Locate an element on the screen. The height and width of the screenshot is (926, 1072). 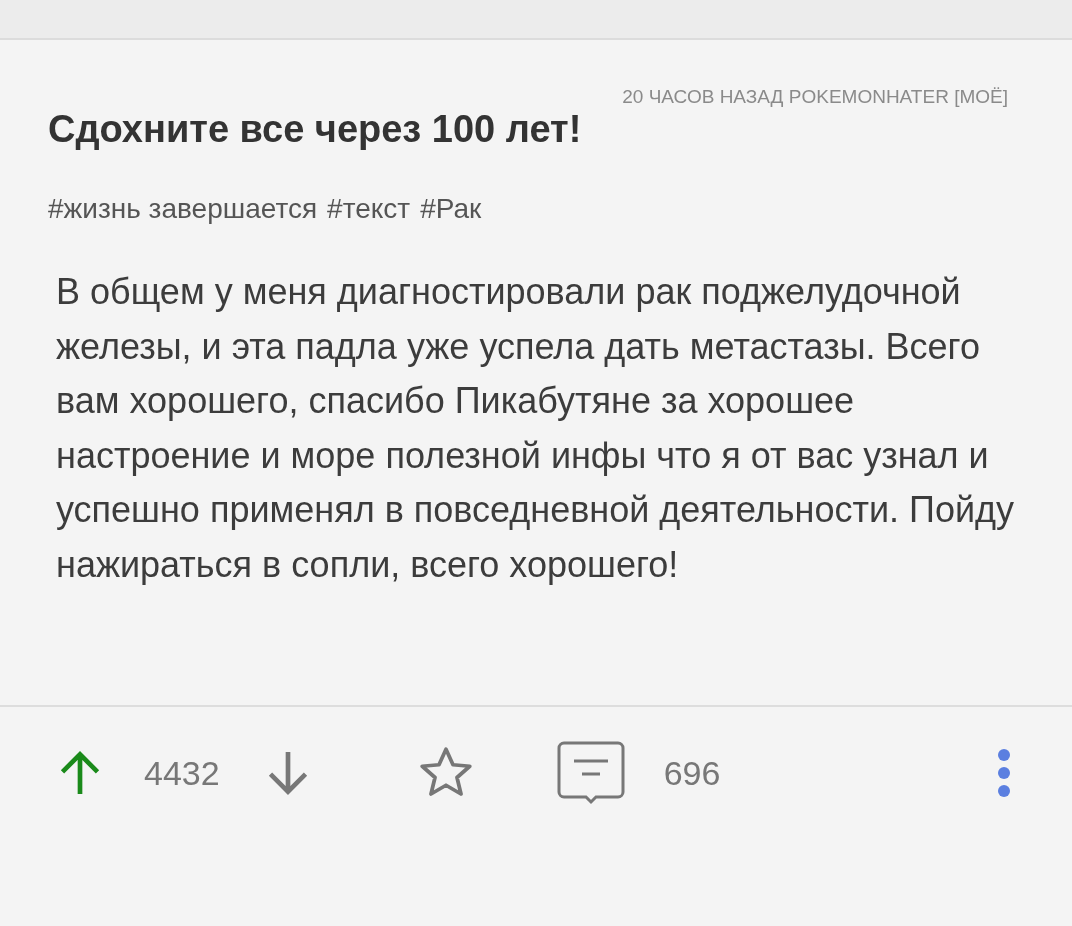
post-title: Сдохните все через 100 лет! is located at coordinates (315, 129).